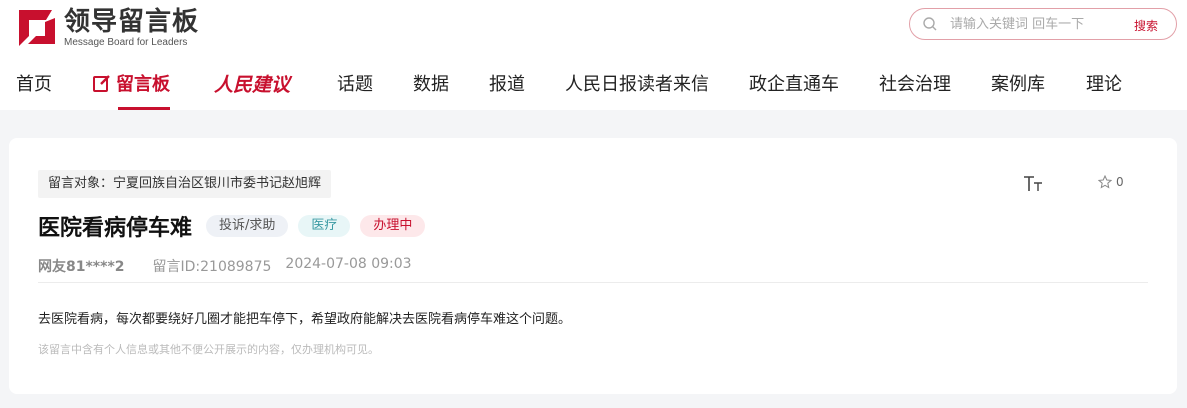 This screenshot has width=1187, height=408. I want to click on nav-home: 首页, so click(34, 88).